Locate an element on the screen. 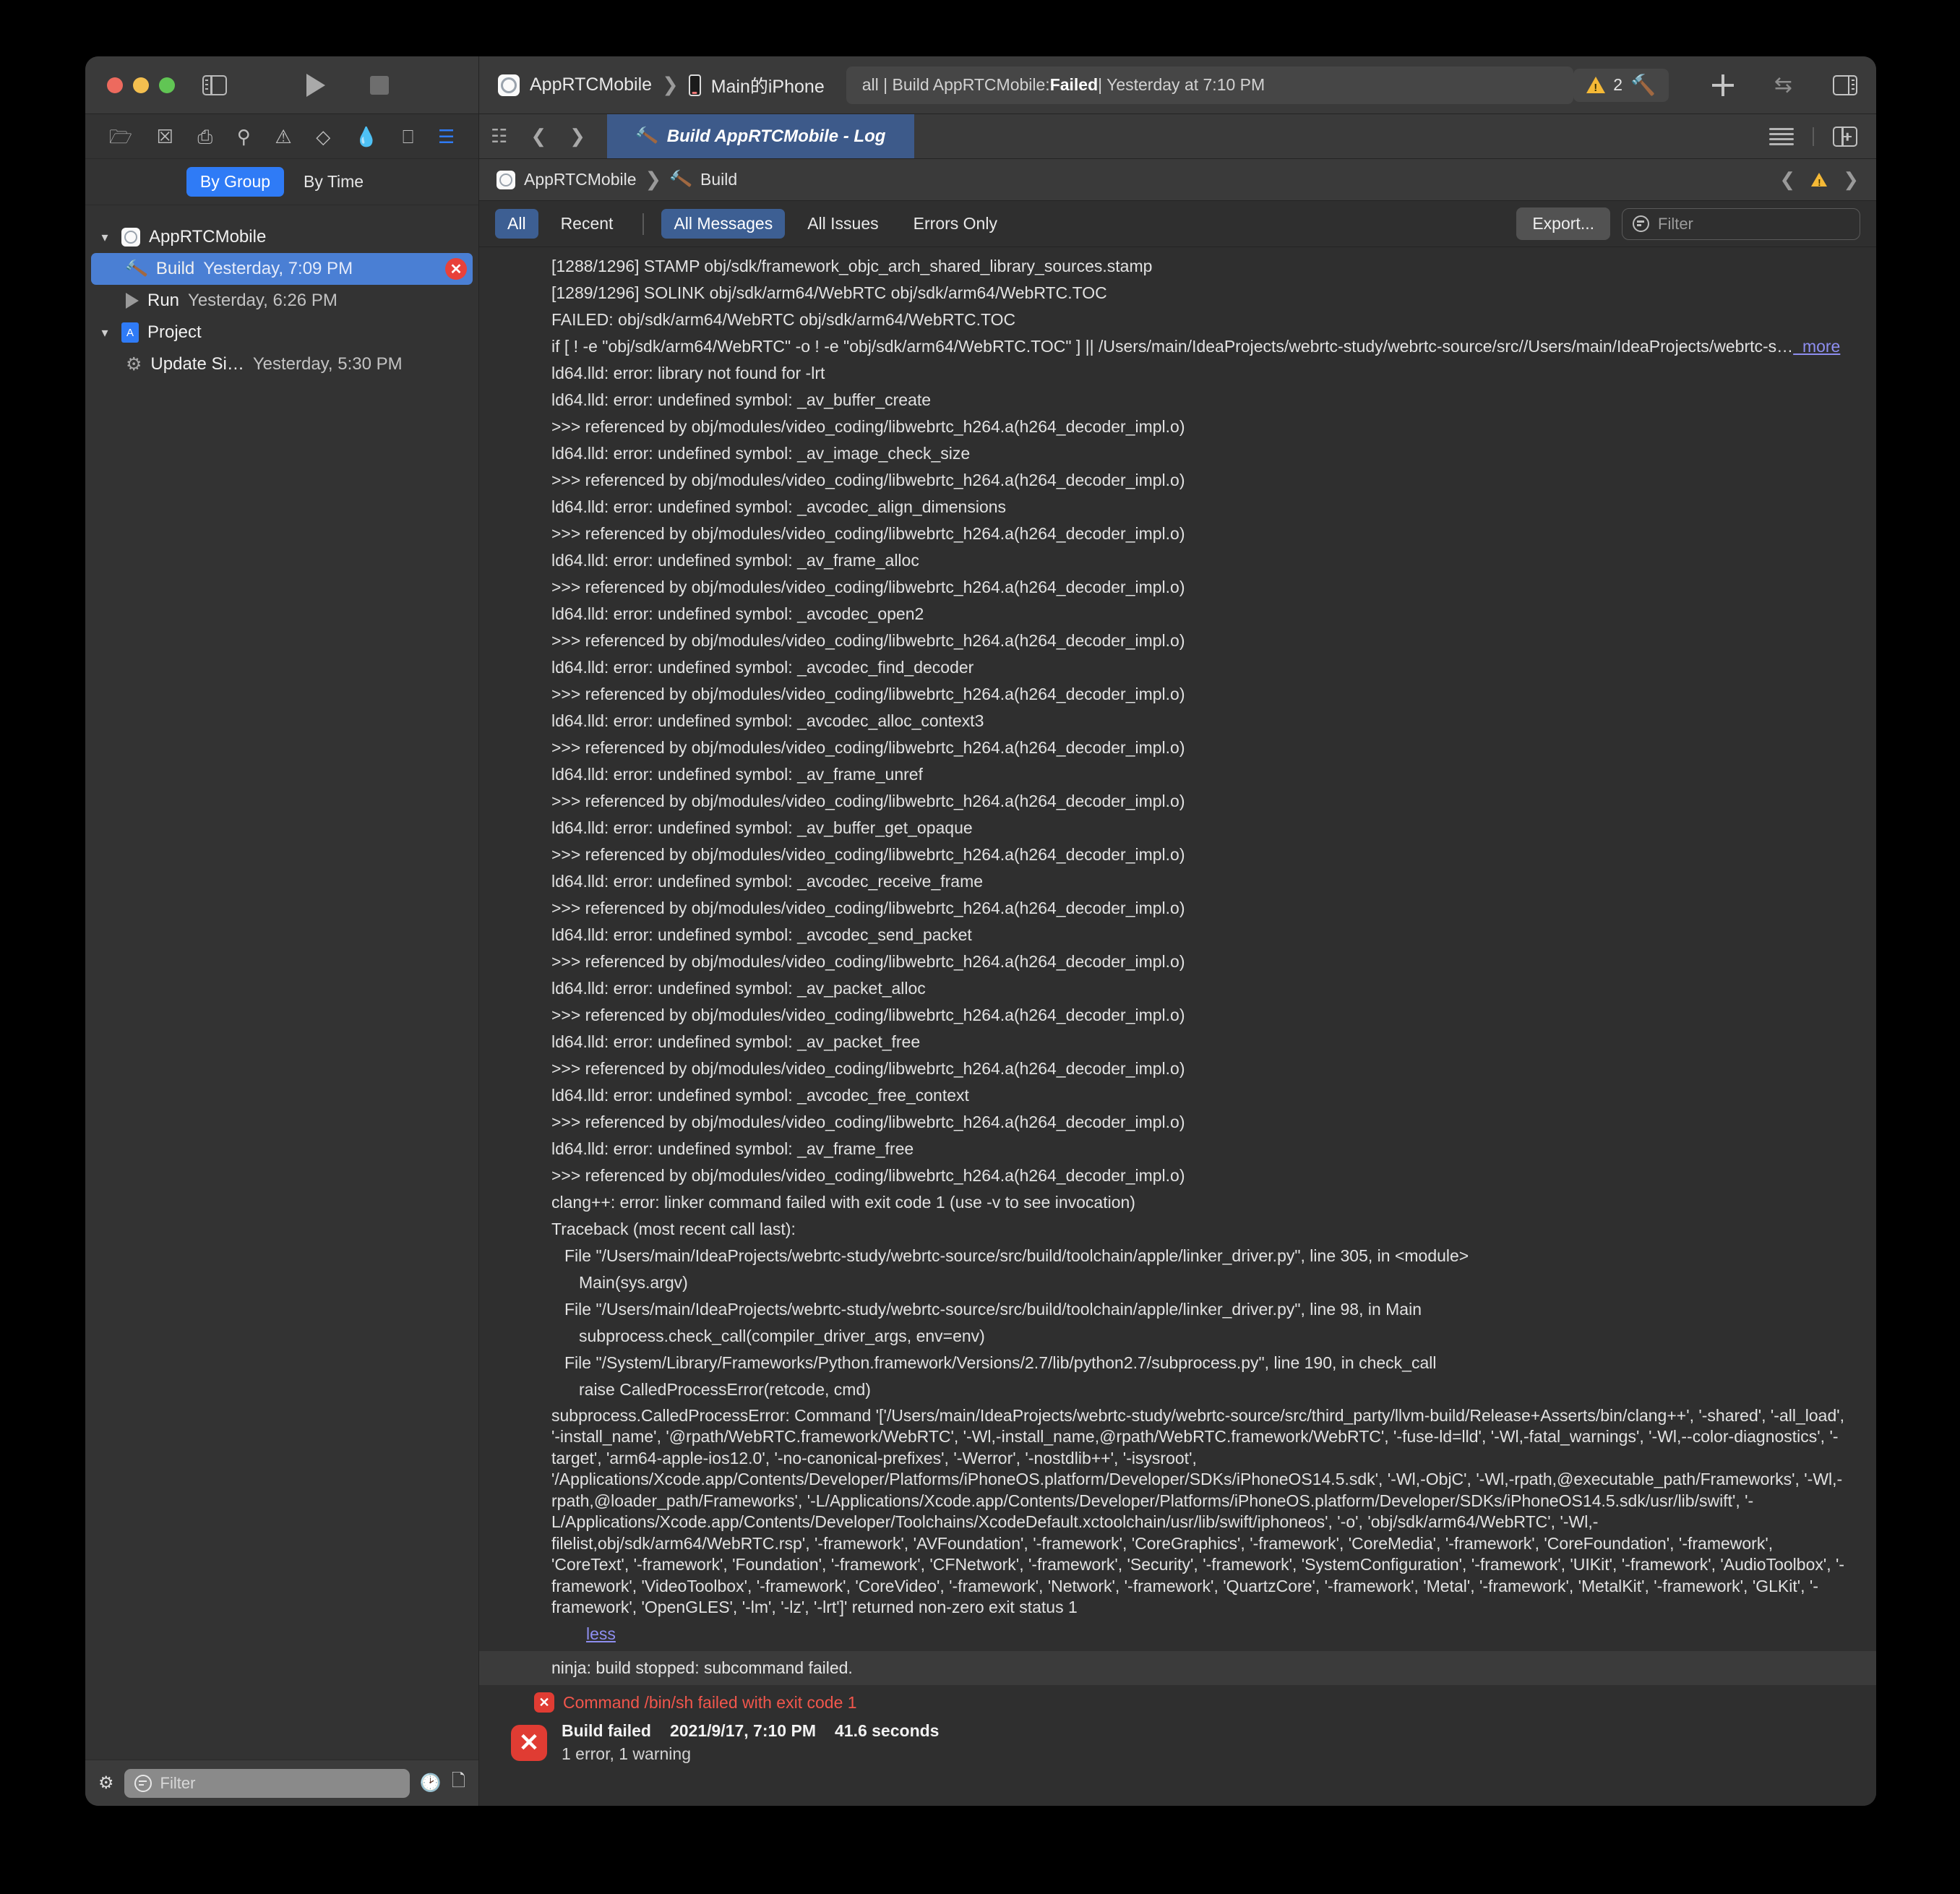 The image size is (1960, 1894). build-duration: 41.6 seconds is located at coordinates (887, 1731).